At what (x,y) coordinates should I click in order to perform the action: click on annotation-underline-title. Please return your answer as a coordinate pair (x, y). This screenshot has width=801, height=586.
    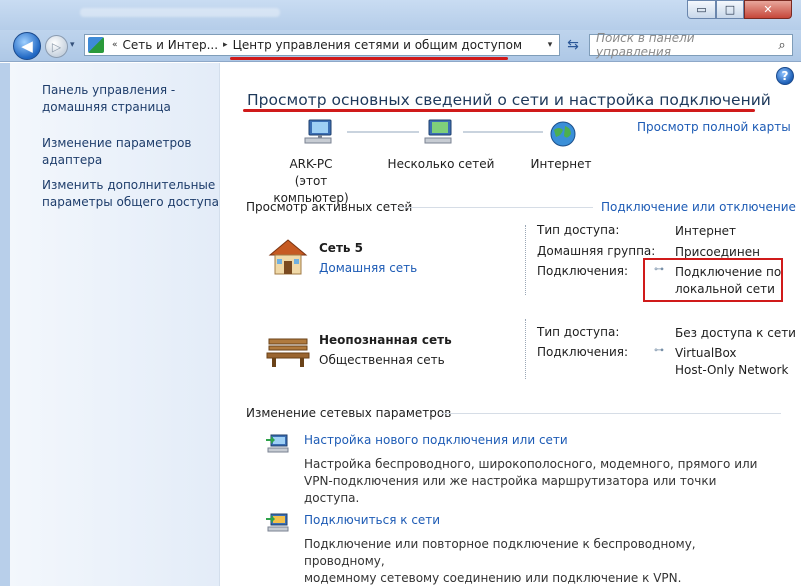
    Looking at the image, I should click on (499, 110).